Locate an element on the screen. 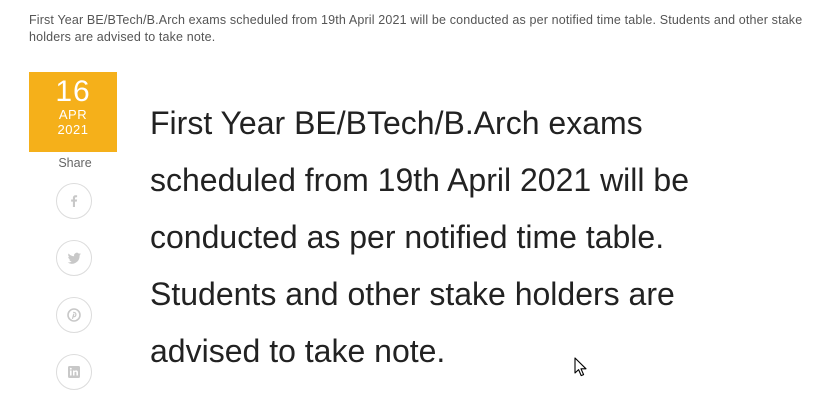  pinterest-icon is located at coordinates (74, 315).